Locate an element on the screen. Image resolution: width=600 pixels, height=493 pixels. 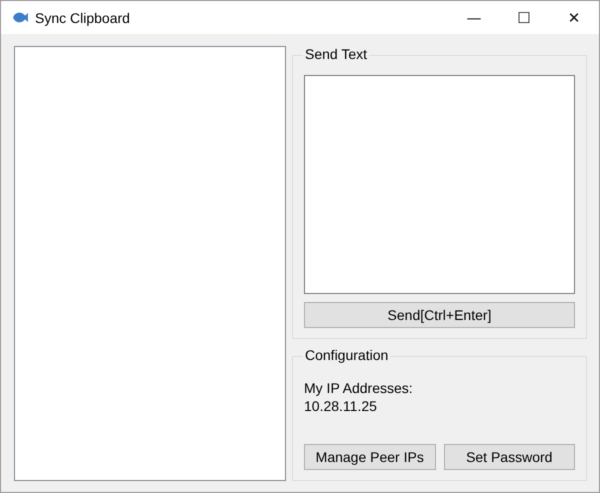
window-title: Sync Clipboard is located at coordinates (82, 18).